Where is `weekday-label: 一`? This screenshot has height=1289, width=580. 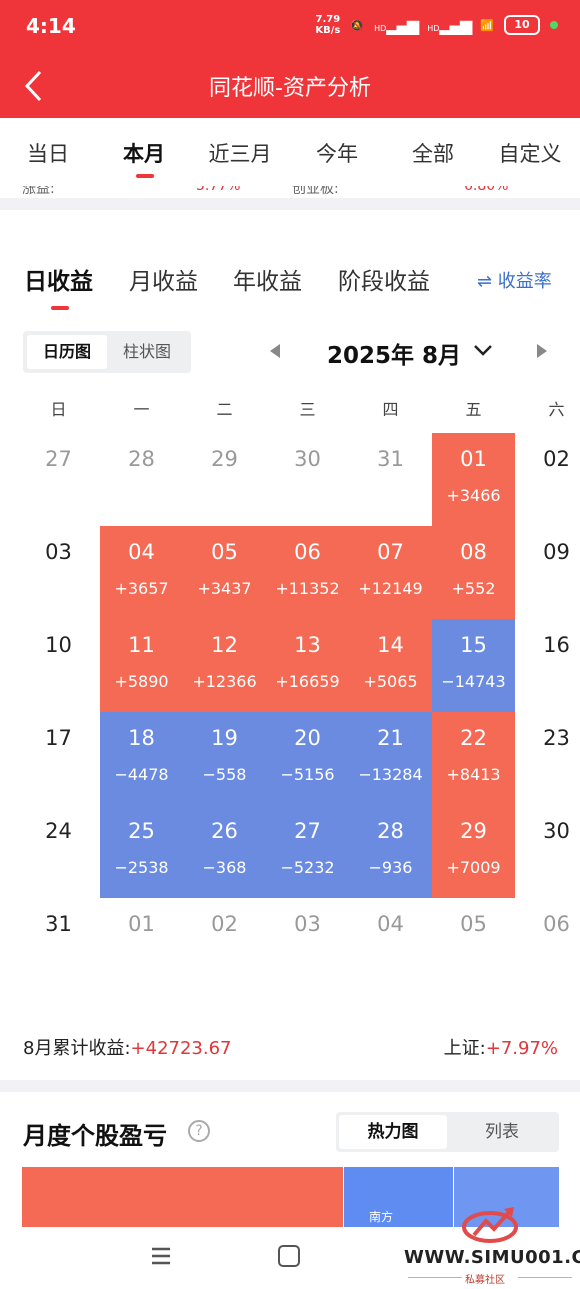 weekday-label: 一 is located at coordinates (141, 409).